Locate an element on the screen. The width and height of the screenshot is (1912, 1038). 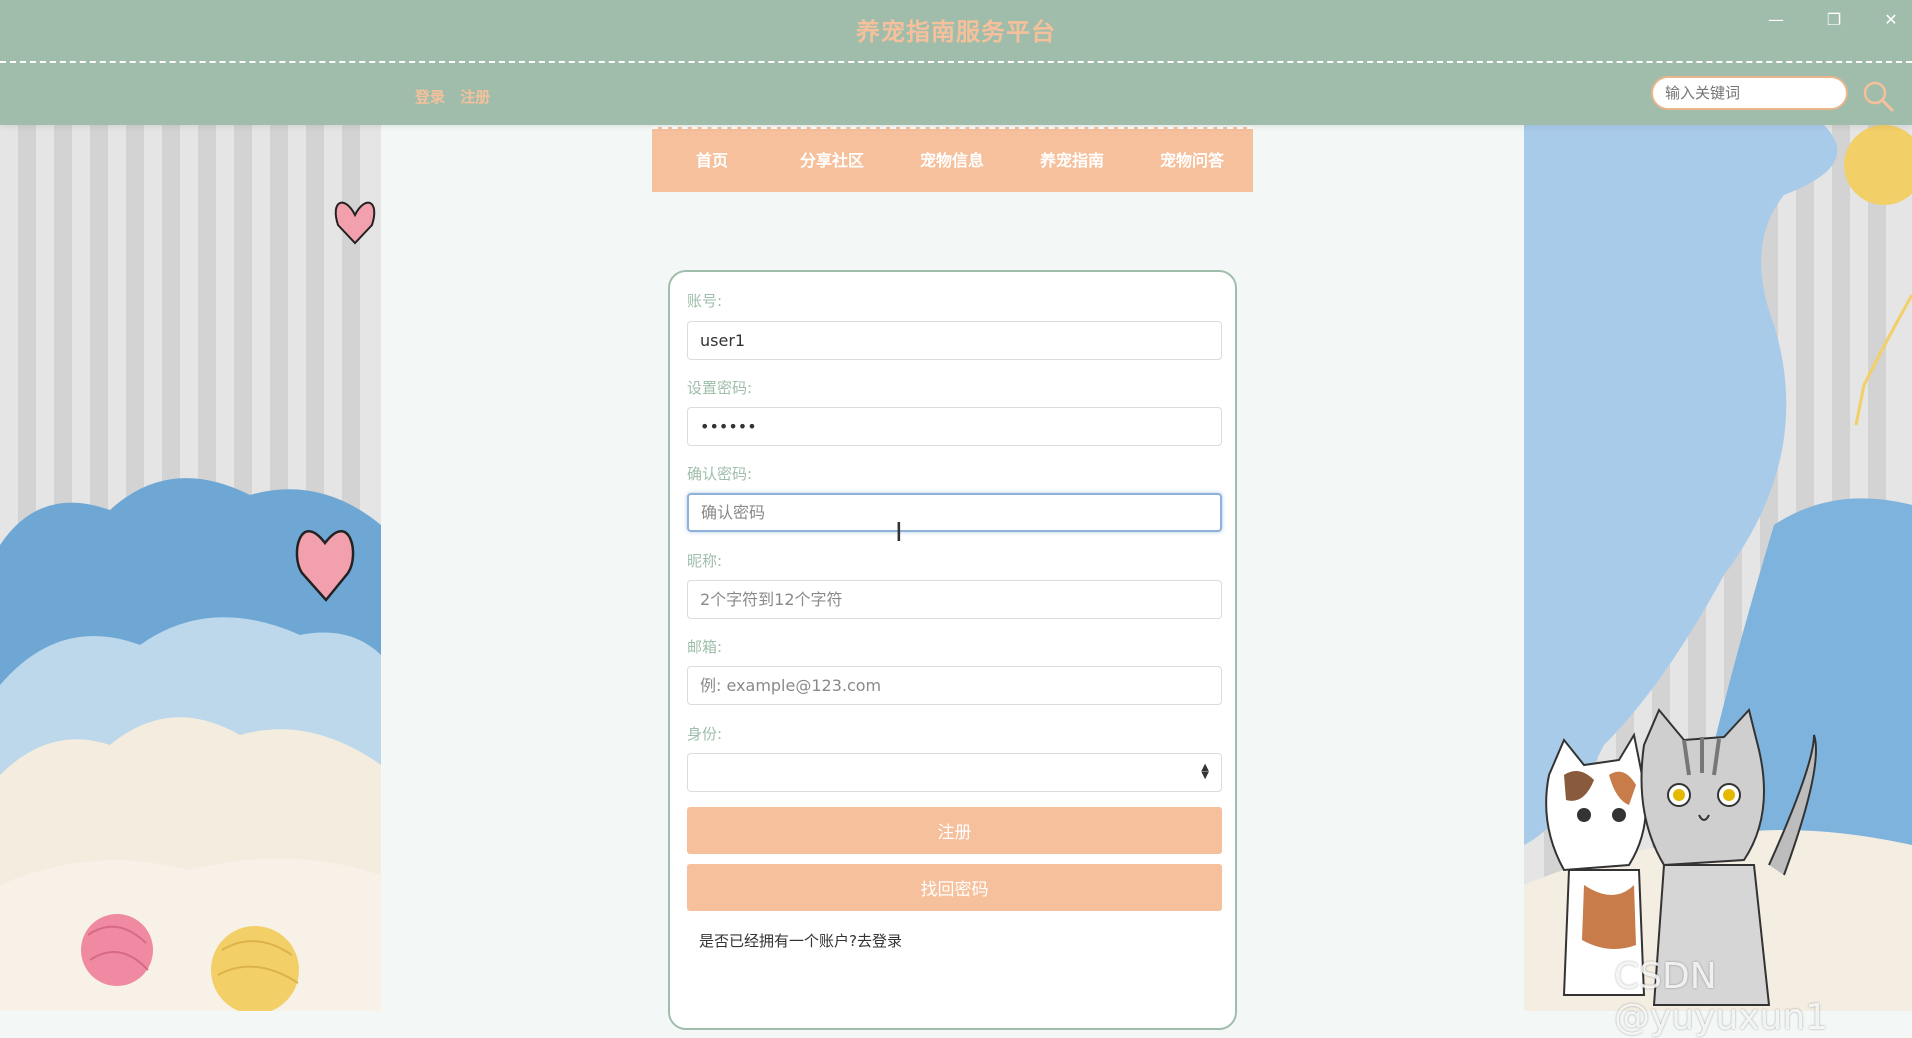
watermark: CSDN @yuyuxun1 is located at coordinates (1721, 997).